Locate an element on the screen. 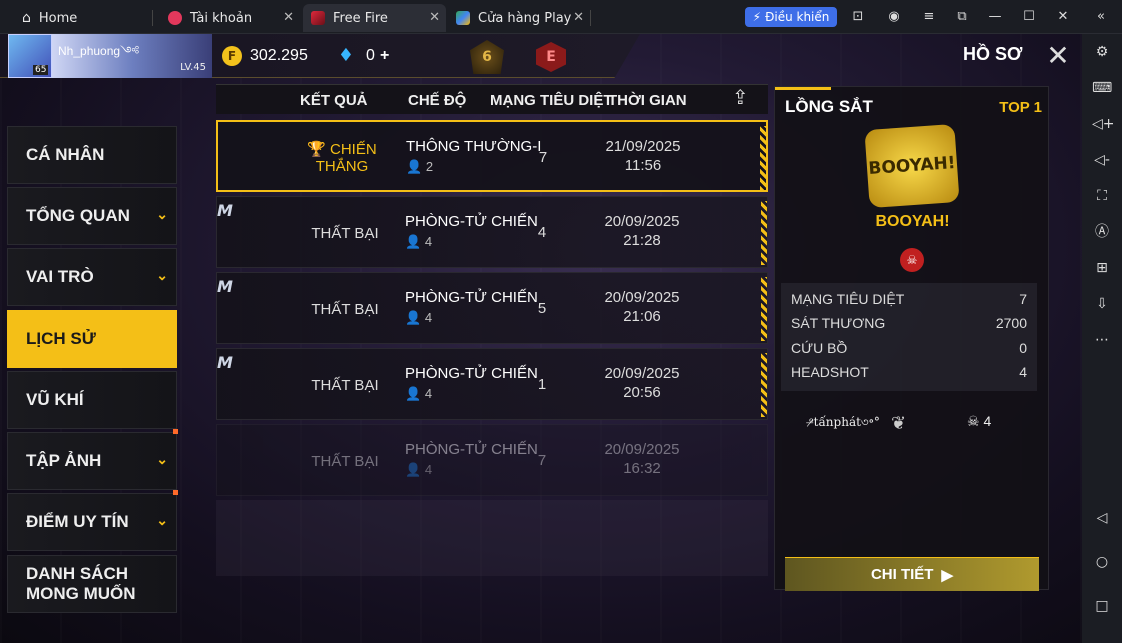 This screenshot has width=1122, height=643. play-store-icon is located at coordinates (463, 18).